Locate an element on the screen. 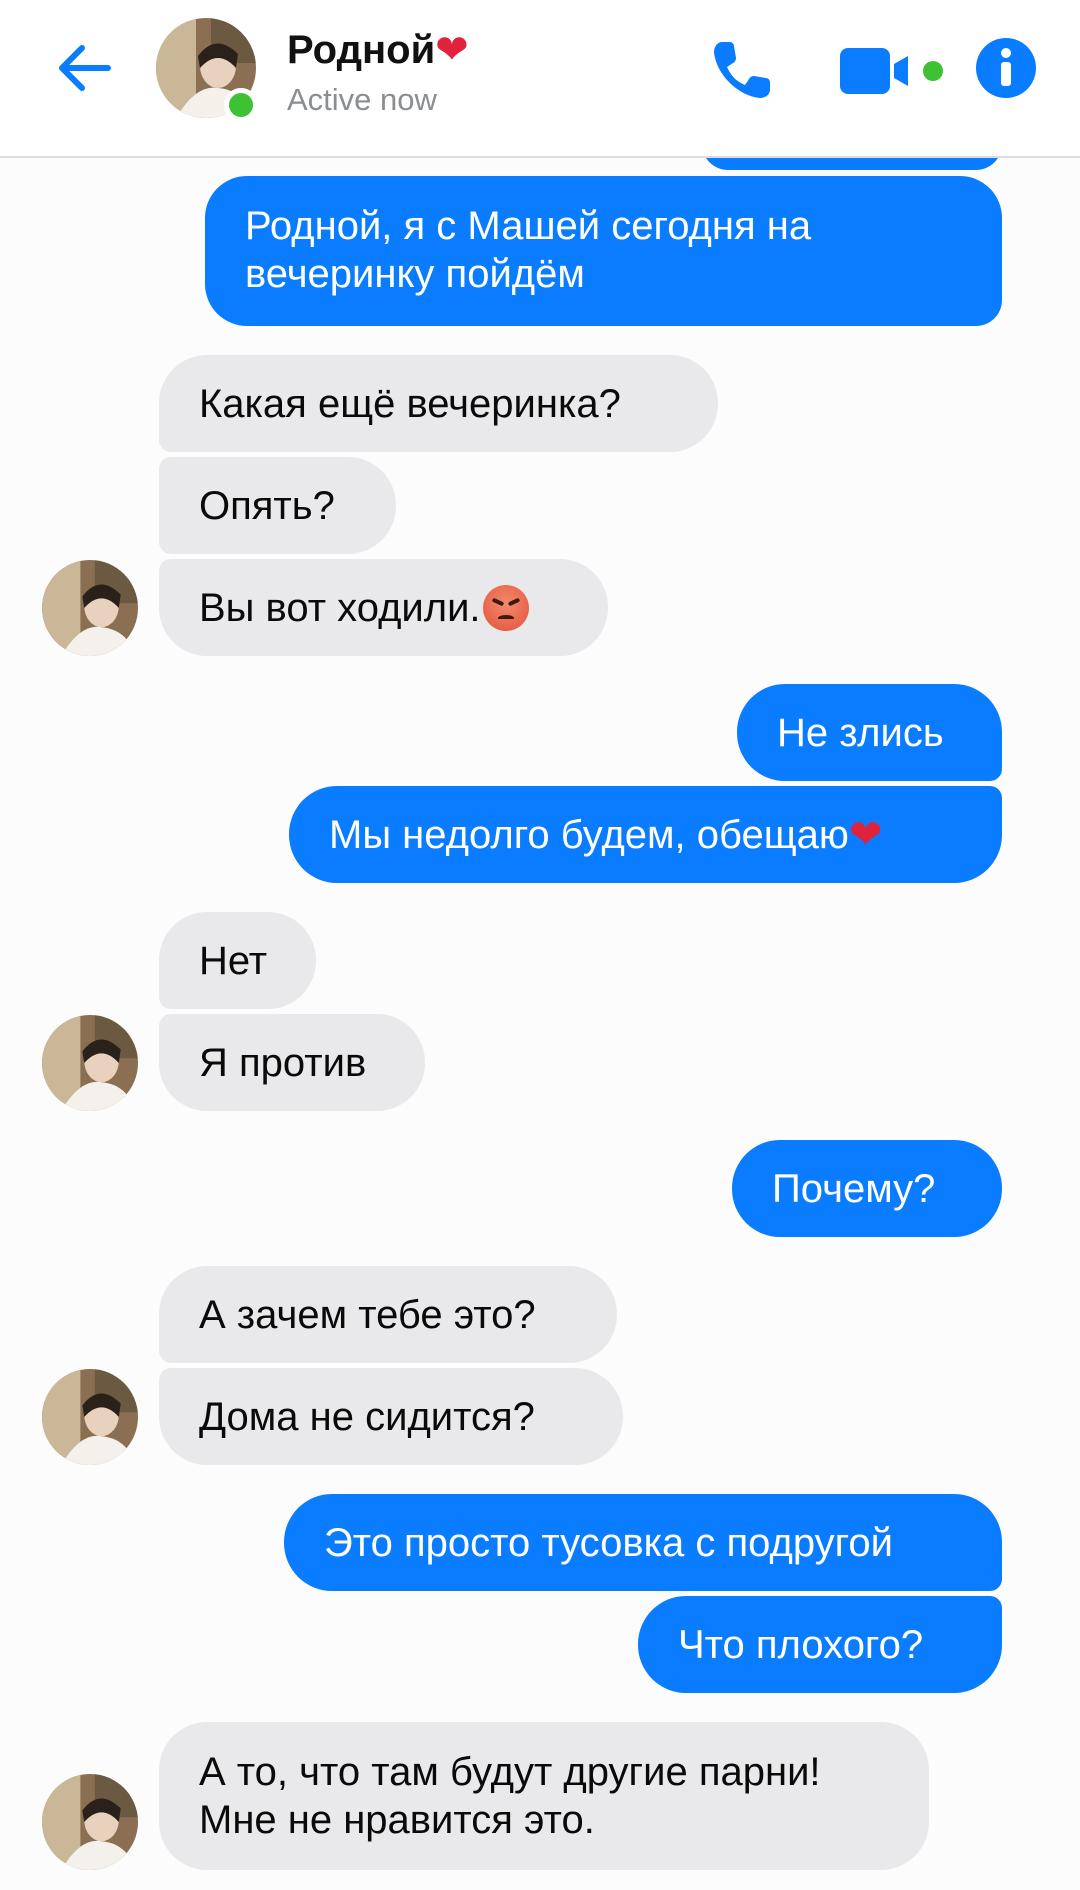 The image size is (1080, 1890). back-arrow-icon is located at coordinates (85, 68).